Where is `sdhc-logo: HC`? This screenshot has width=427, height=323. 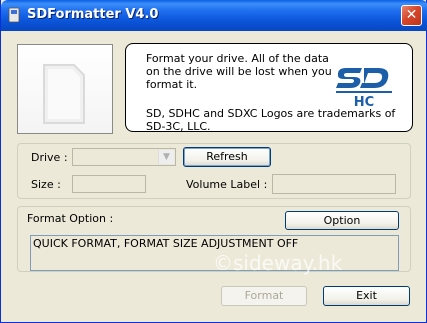
sdhc-logo: HC is located at coordinates (364, 88).